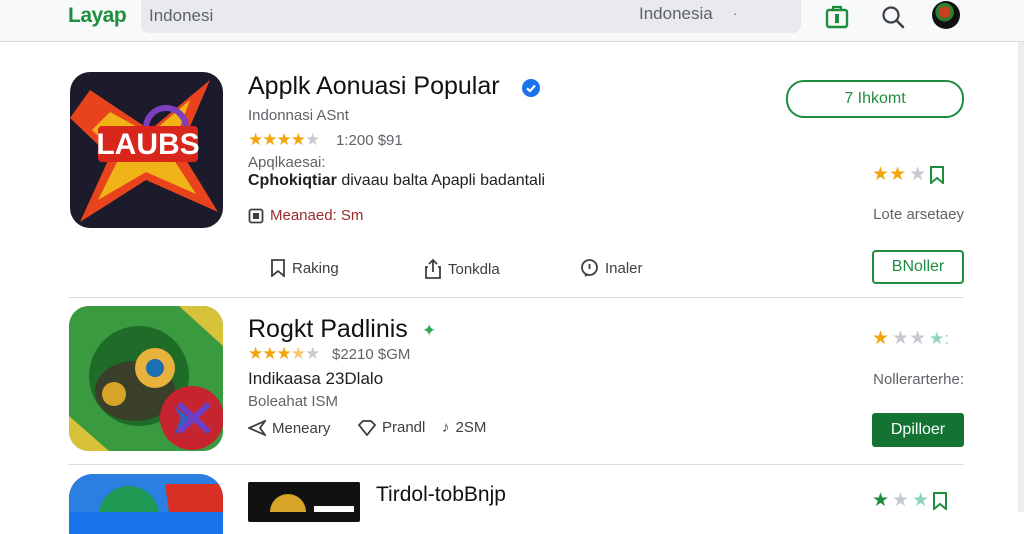 This screenshot has height=534, width=1024. What do you see at coordinates (471, 427) in the screenshot?
I see `size-label: 2SM` at bounding box center [471, 427].